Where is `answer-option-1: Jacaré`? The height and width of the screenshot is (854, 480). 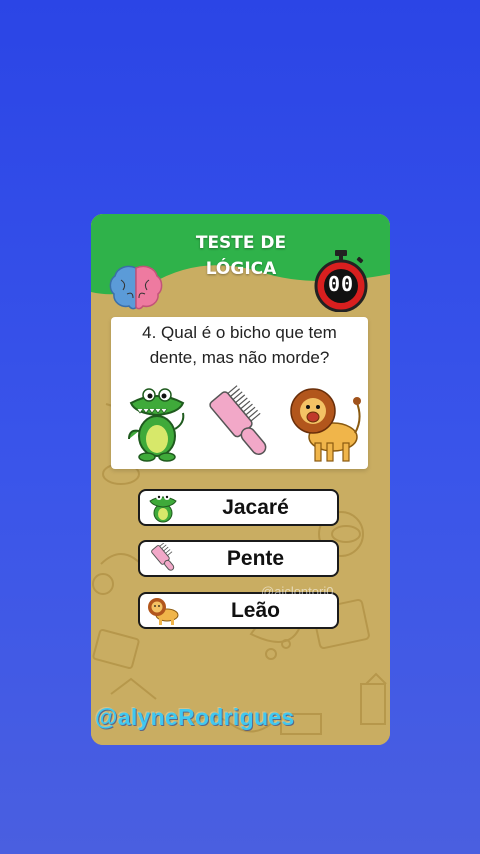 answer-option-1: Jacaré is located at coordinates (238, 507).